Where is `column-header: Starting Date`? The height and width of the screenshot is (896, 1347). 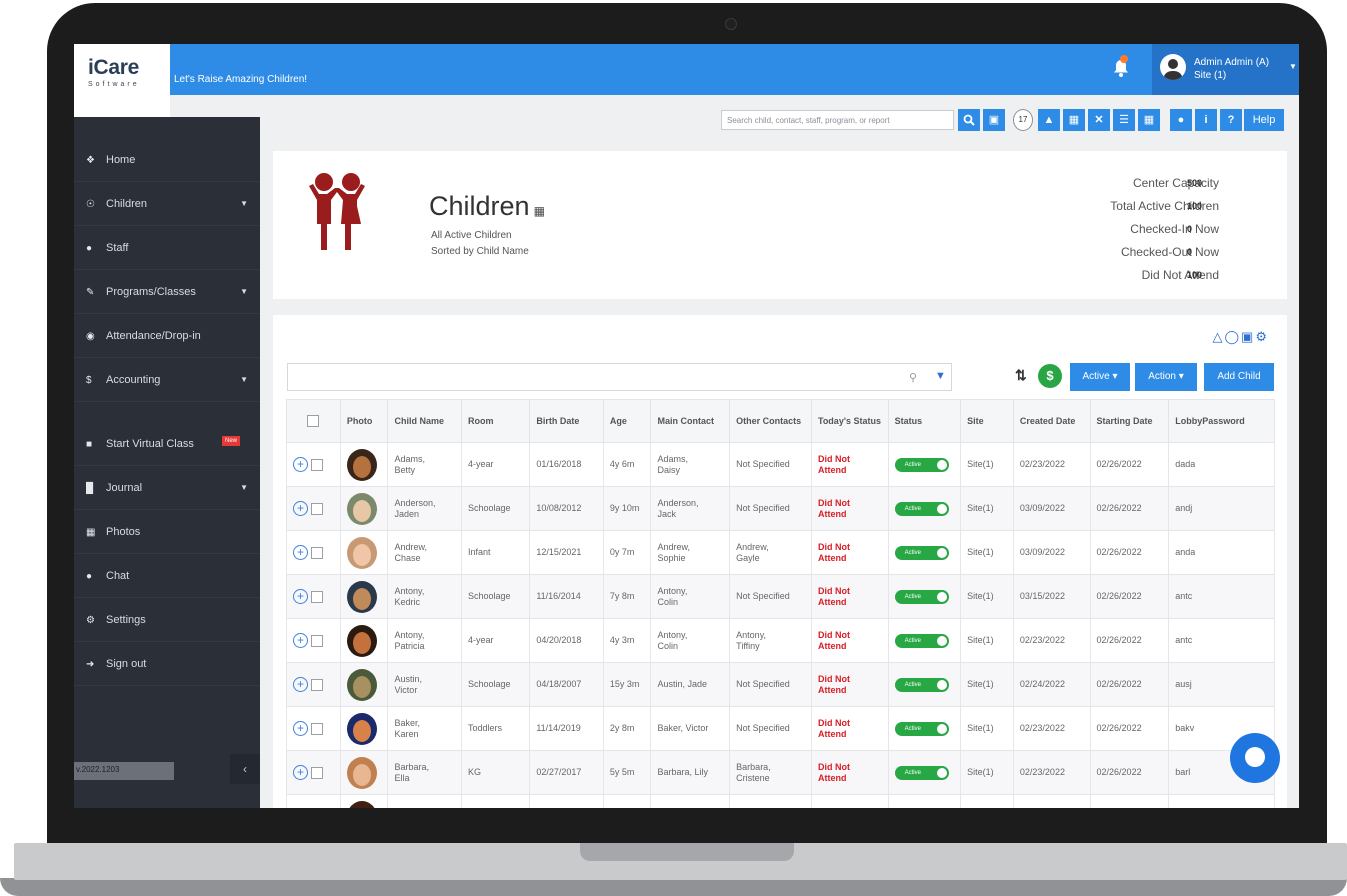 column-header: Starting Date is located at coordinates (1129, 421).